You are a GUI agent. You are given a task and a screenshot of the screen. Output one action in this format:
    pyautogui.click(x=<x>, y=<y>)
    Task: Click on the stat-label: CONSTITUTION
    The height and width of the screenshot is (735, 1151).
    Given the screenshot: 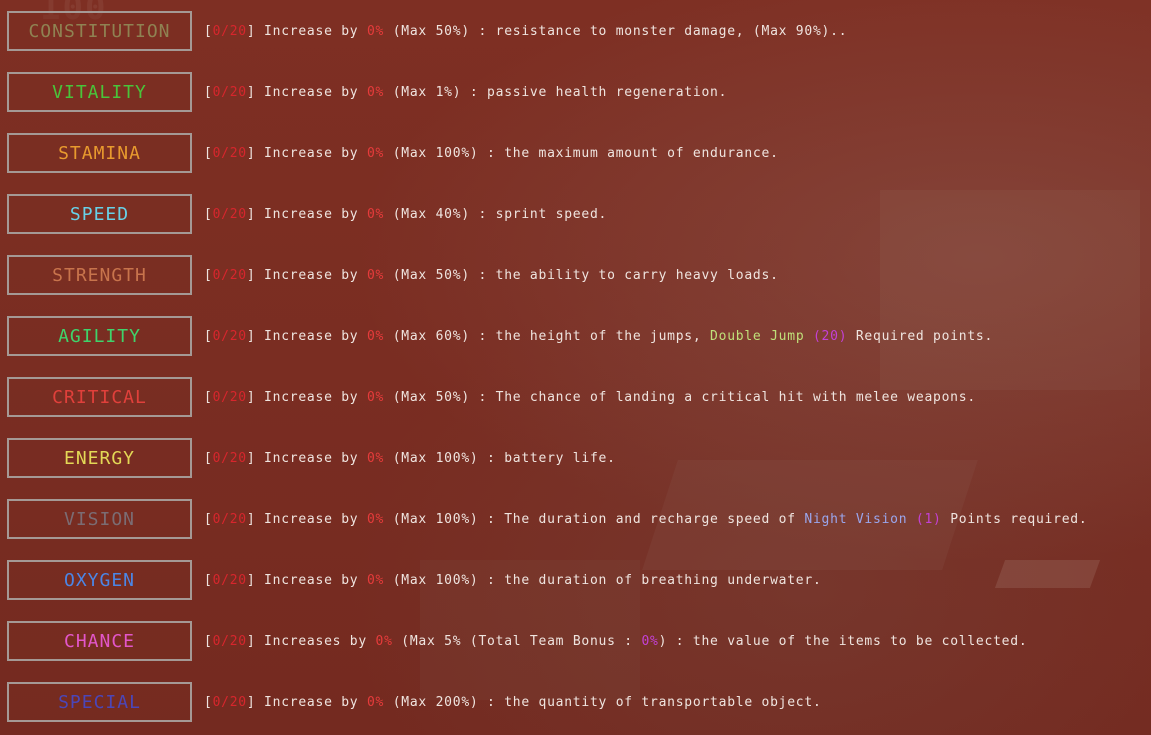 What is the action you would take?
    pyautogui.click(x=99, y=31)
    